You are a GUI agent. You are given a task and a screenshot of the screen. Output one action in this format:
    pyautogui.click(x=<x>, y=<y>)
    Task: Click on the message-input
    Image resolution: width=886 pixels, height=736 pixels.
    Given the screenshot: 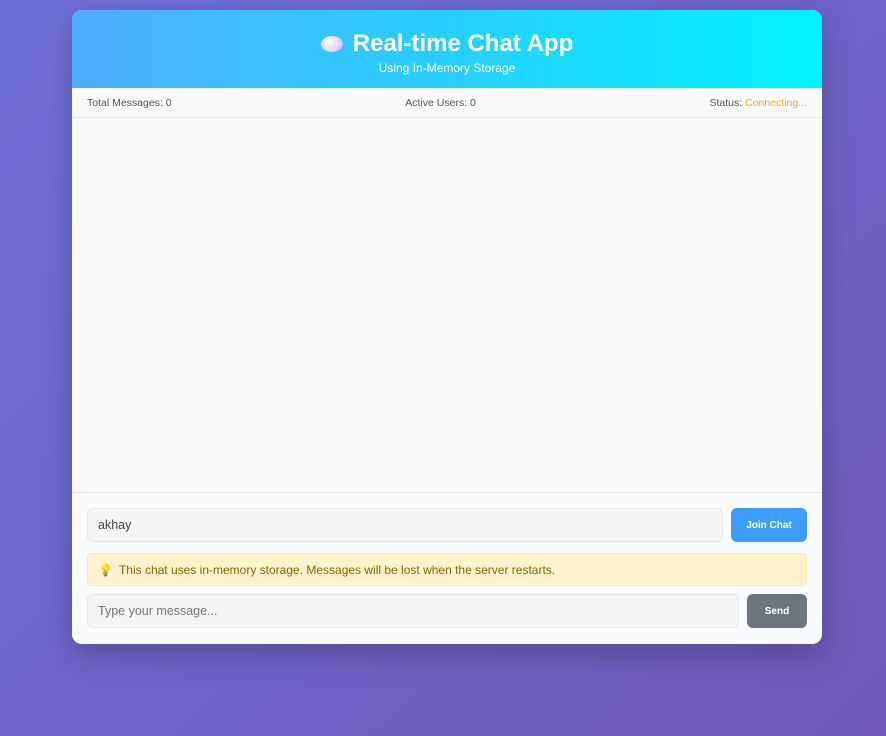 What is the action you would take?
    pyautogui.click(x=413, y=611)
    